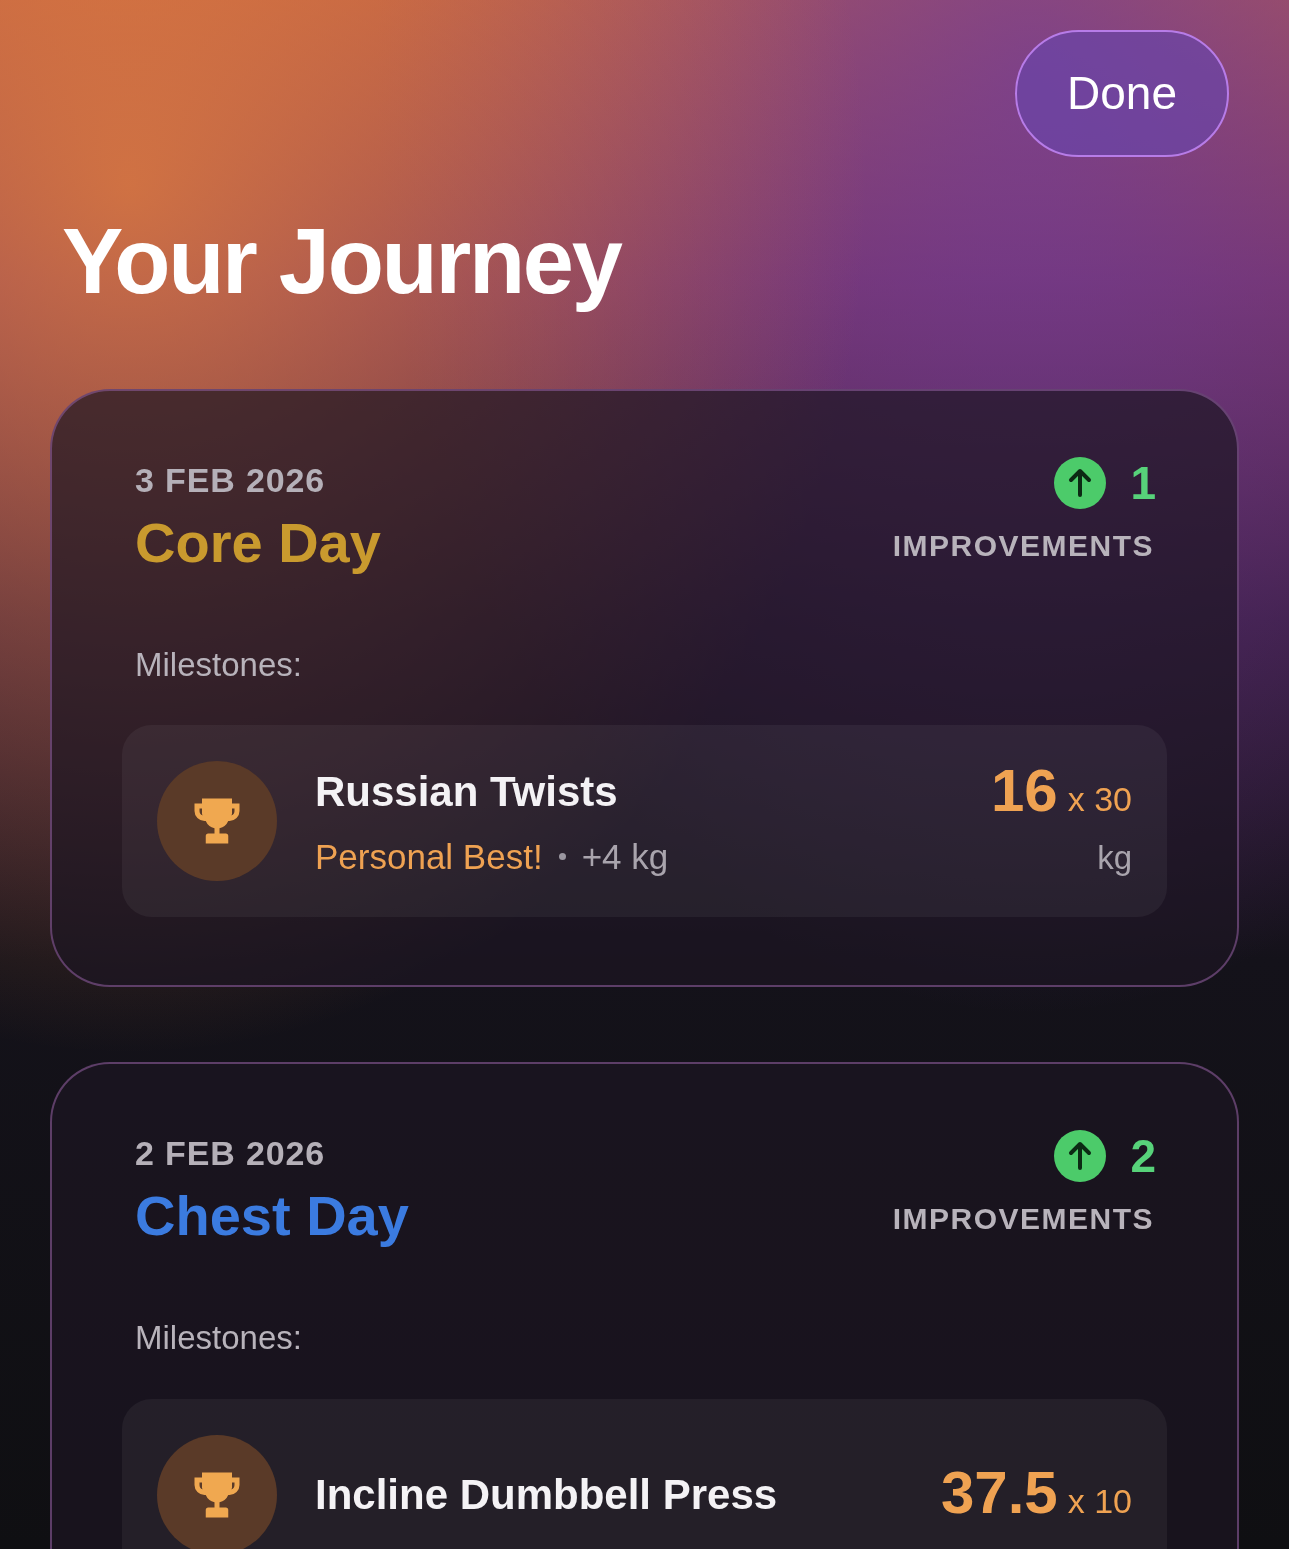 The width and height of the screenshot is (1289, 1549). What do you see at coordinates (1099, 1501) in the screenshot?
I see `reps-value: x 10` at bounding box center [1099, 1501].